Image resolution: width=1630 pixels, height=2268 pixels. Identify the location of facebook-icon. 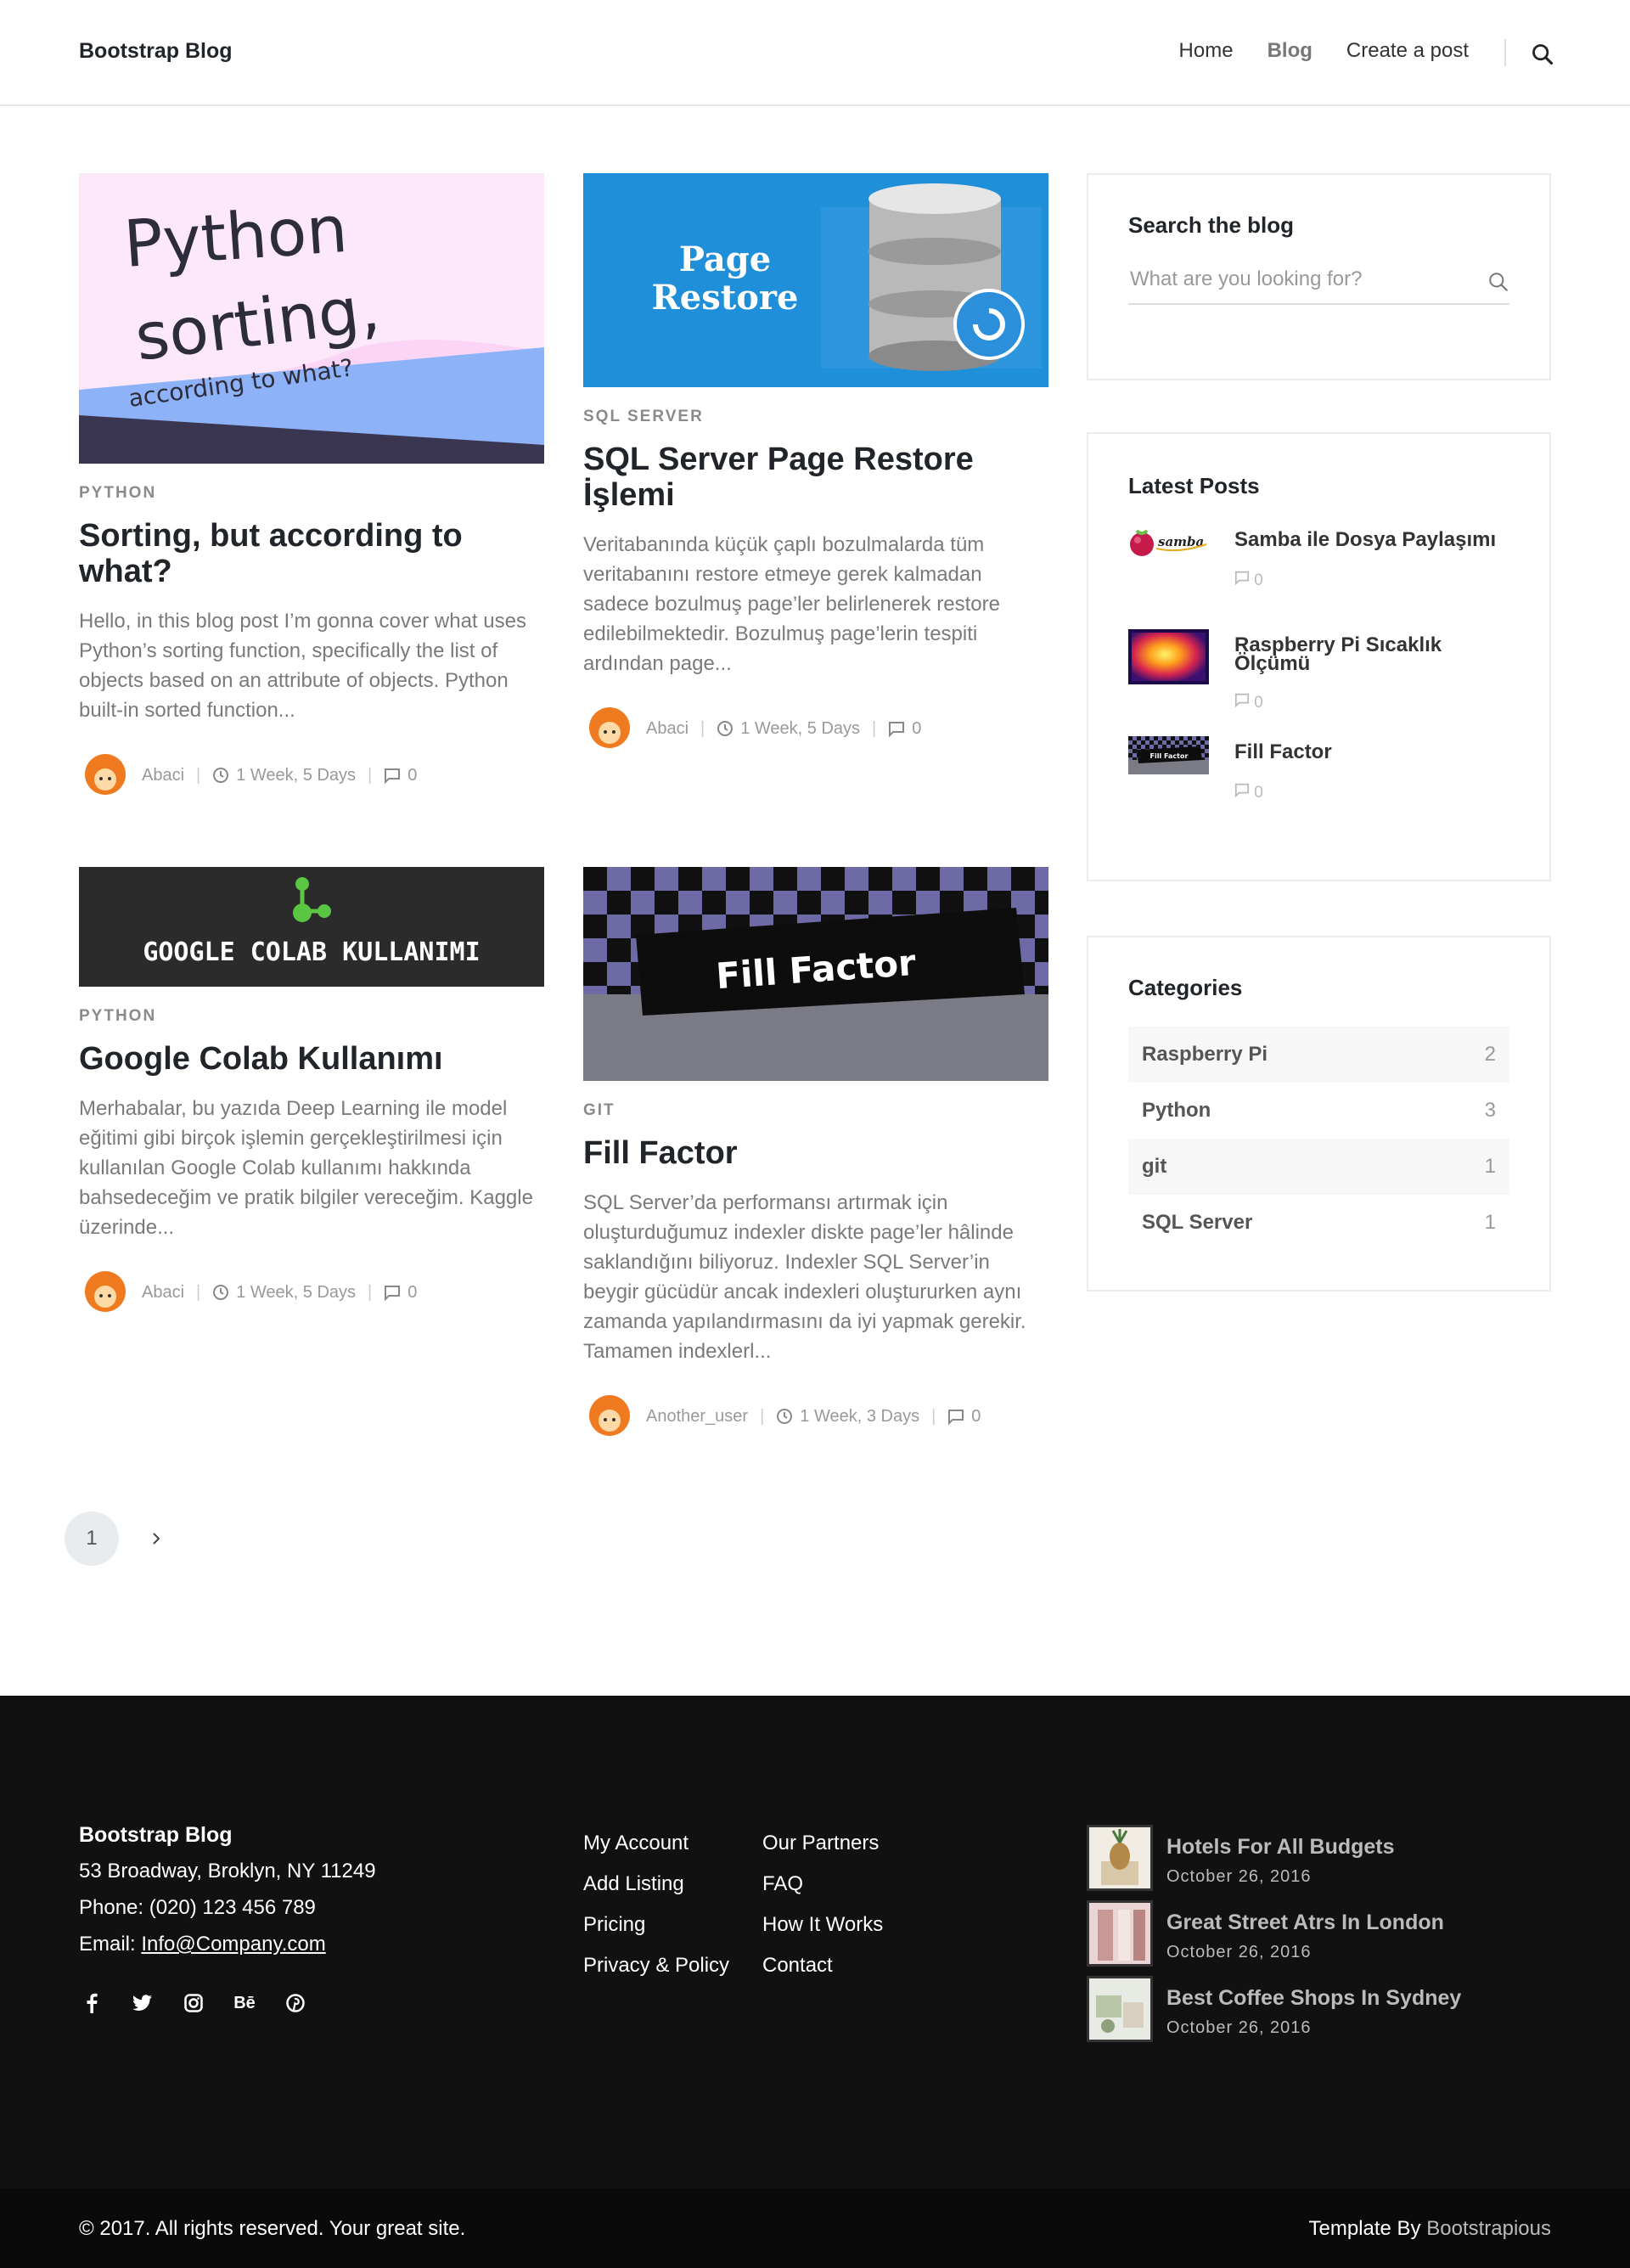
(92, 2003).